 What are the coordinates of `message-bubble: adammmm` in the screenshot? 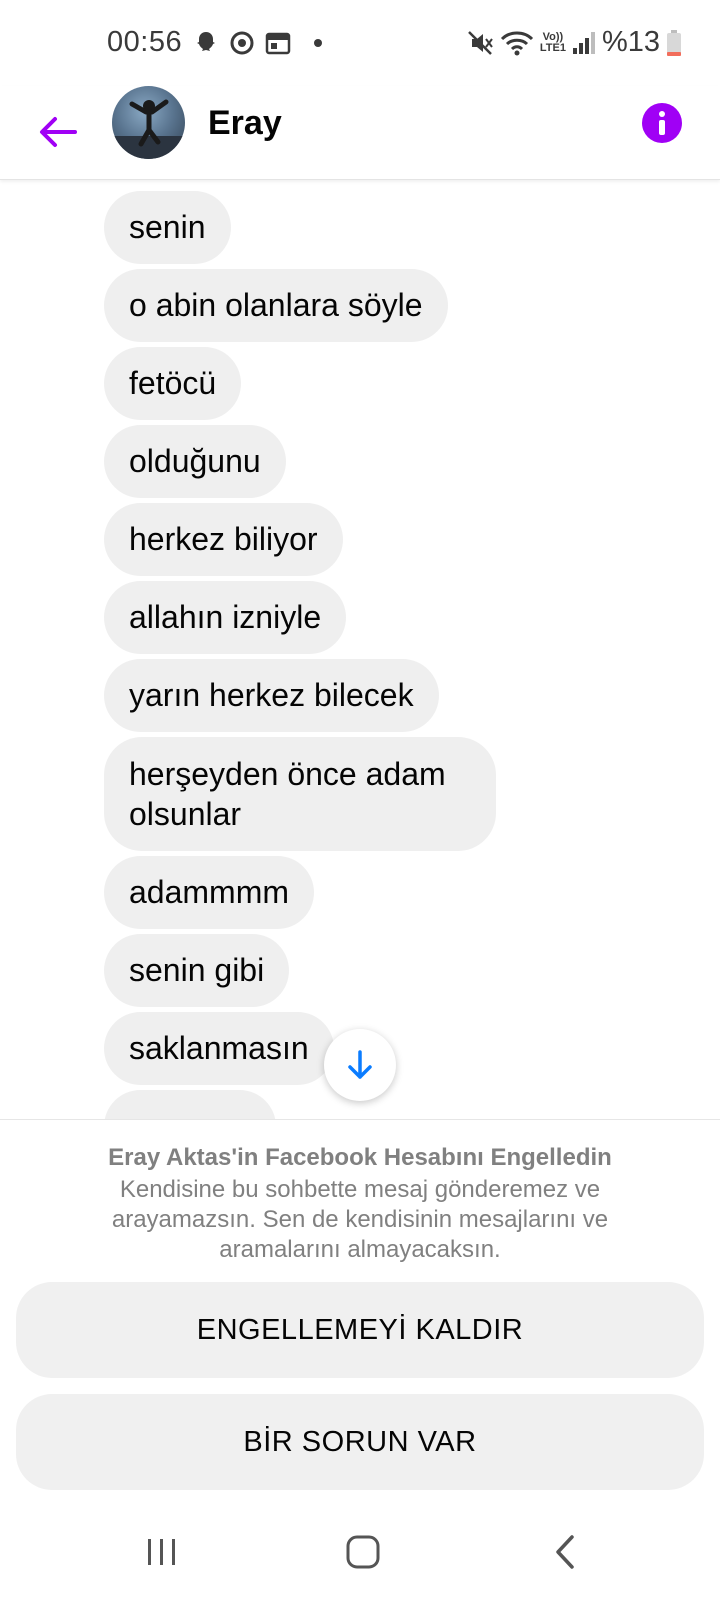 It's located at (209, 892).